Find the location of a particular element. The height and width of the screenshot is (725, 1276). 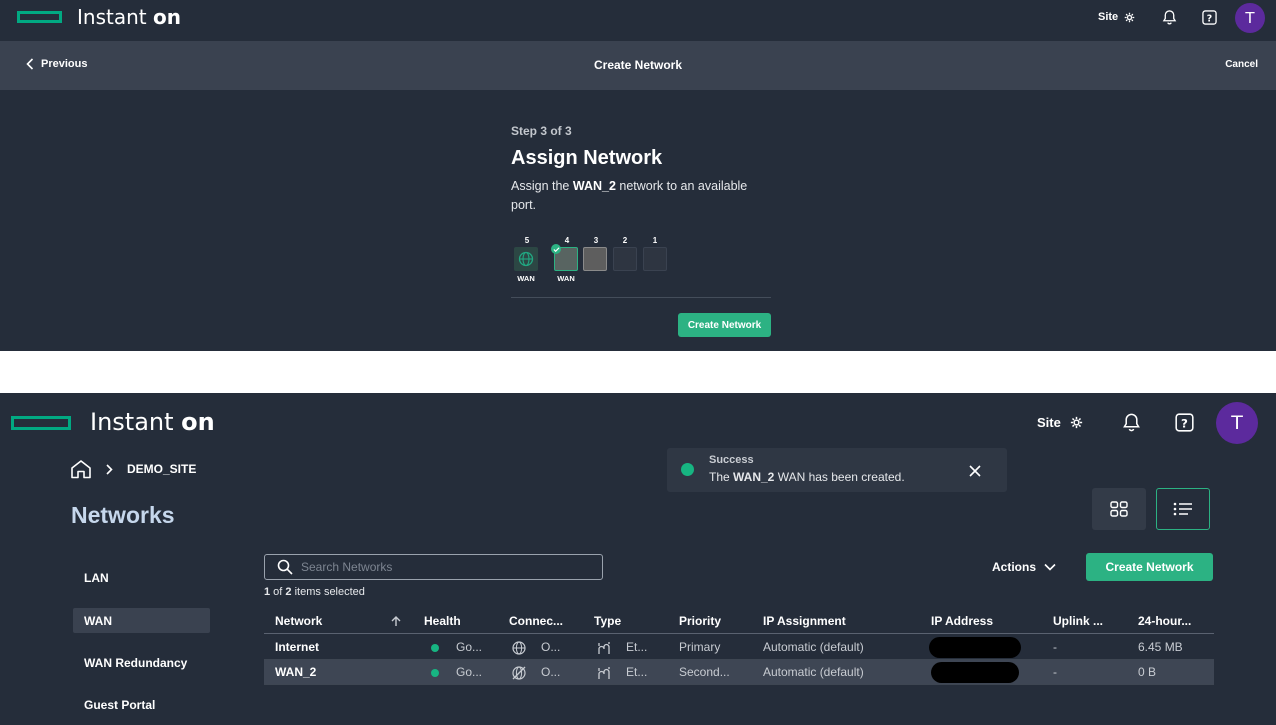

column-network: Network is located at coordinates (298, 621).